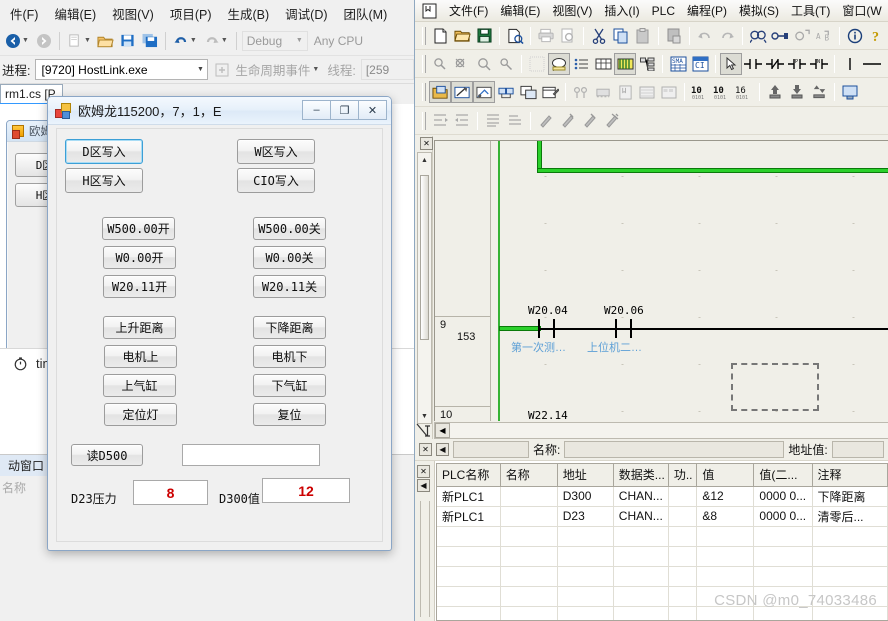  What do you see at coordinates (775, 64) in the screenshot?
I see `contact-nc-icon` at bounding box center [775, 64].